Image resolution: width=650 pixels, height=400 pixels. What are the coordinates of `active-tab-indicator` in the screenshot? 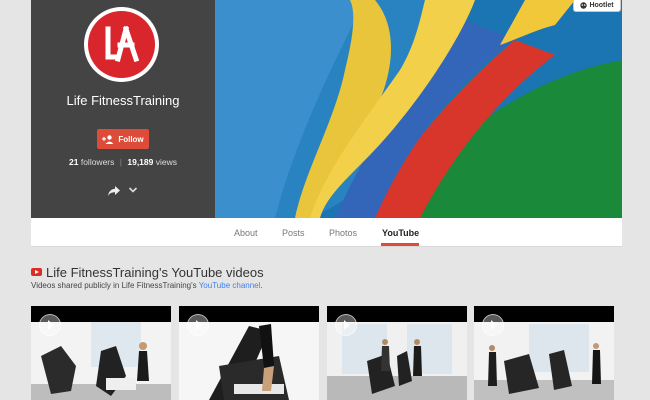 It's located at (400, 244).